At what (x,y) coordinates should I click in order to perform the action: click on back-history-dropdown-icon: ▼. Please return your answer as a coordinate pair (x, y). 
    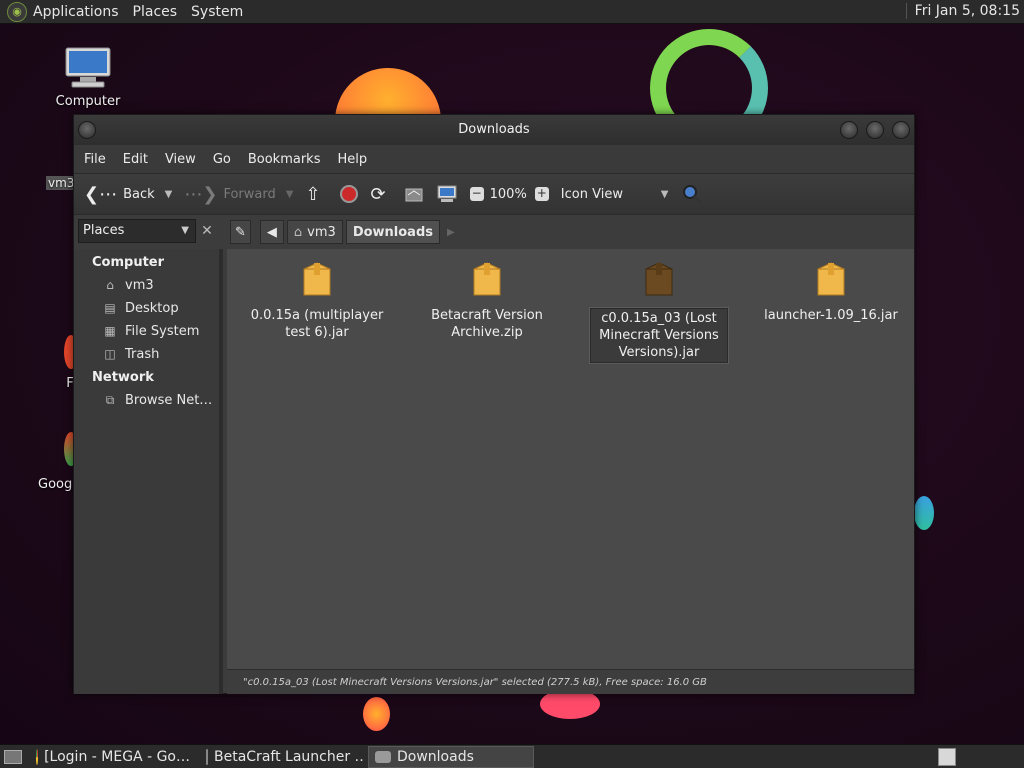
    Looking at the image, I should click on (169, 194).